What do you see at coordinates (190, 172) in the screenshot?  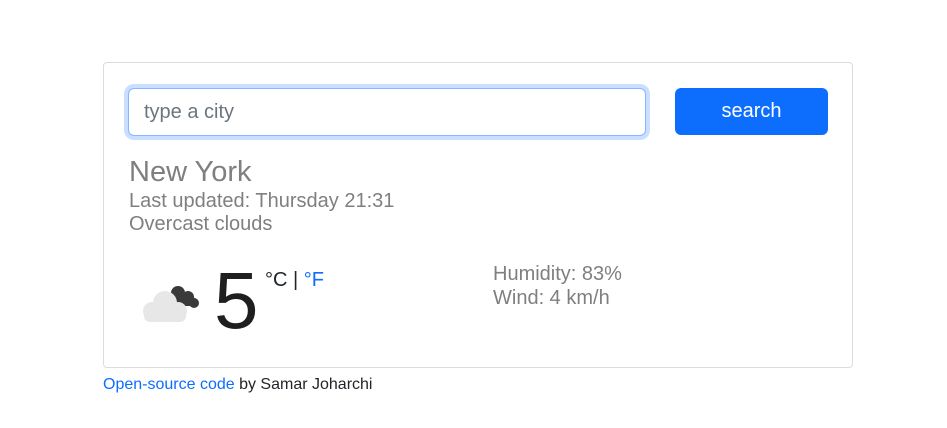 I see `city-name: New York` at bounding box center [190, 172].